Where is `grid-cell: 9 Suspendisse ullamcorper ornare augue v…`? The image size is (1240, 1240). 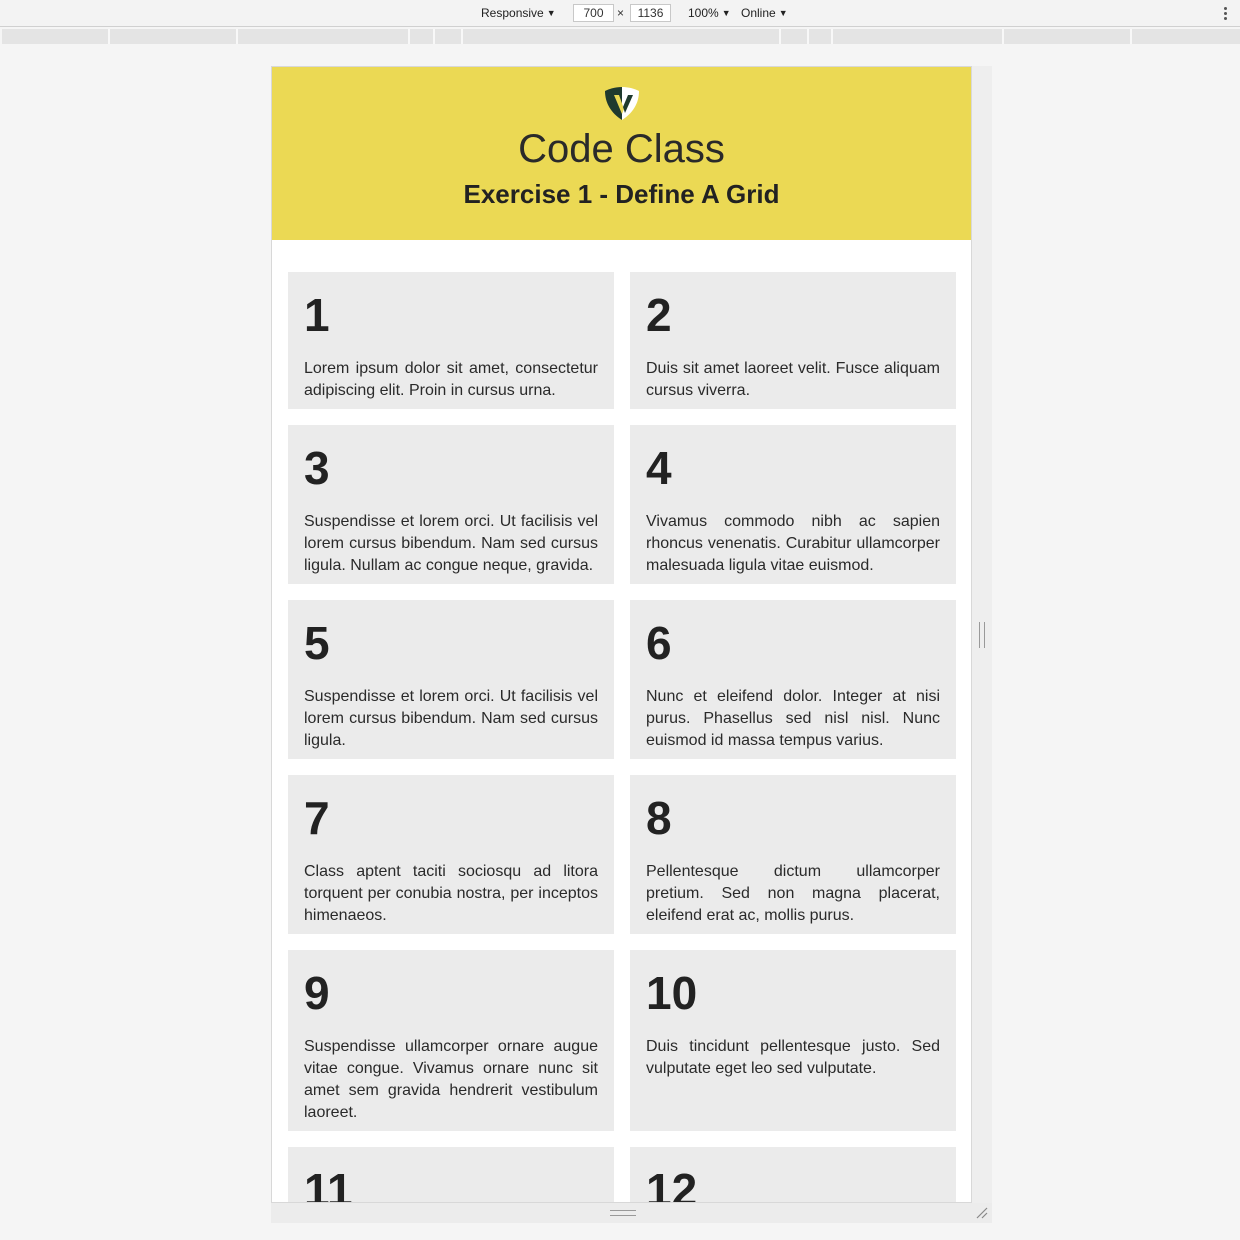 grid-cell: 9 Suspendisse ullamcorper ornare augue v… is located at coordinates (451, 1040).